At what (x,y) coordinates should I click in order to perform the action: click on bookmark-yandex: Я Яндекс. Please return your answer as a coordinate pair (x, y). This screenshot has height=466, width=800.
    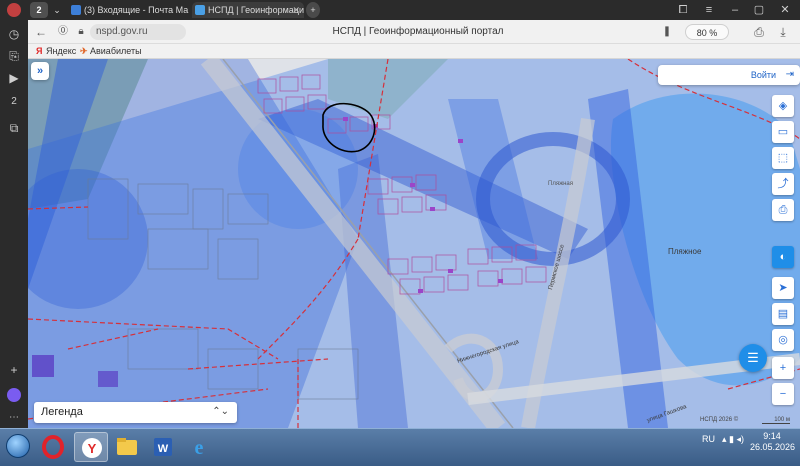
    Looking at the image, I should click on (56, 51).